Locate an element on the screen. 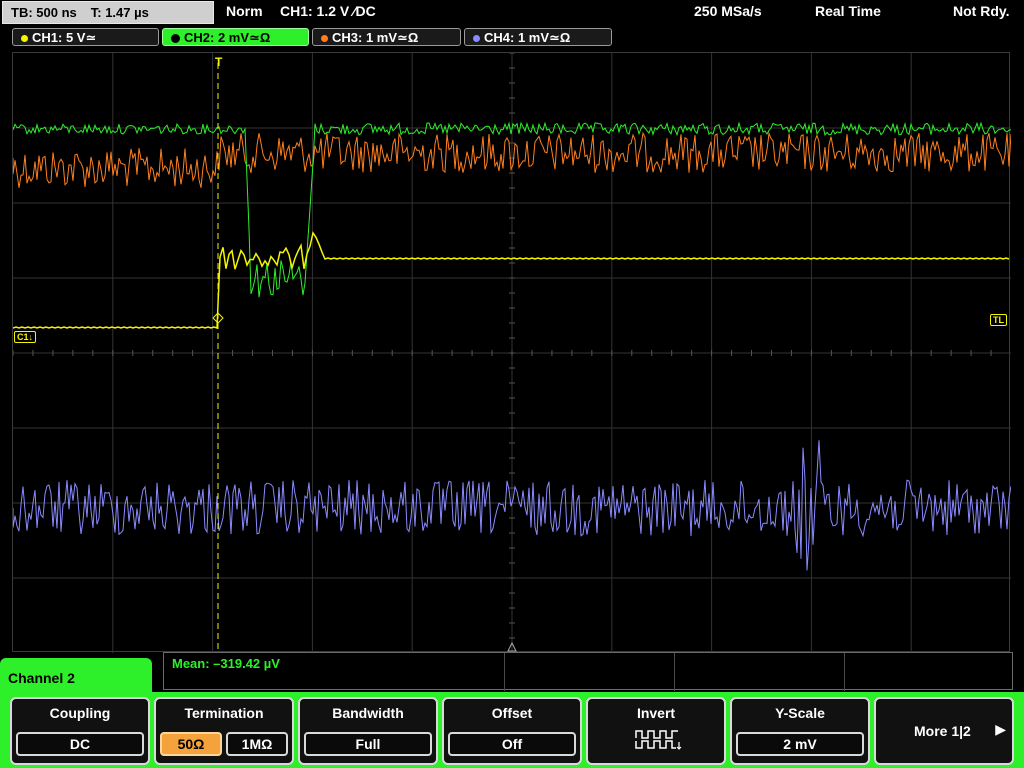 This screenshot has height=768, width=1024. more-label: More 1|2 is located at coordinates (942, 731).